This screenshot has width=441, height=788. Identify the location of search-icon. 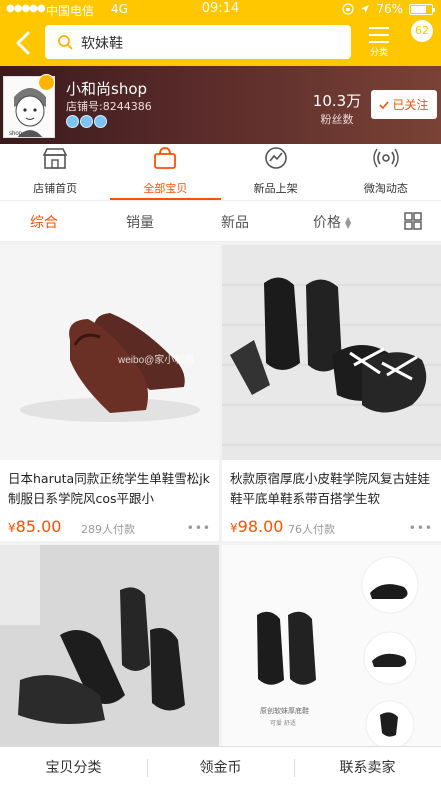
(65, 42).